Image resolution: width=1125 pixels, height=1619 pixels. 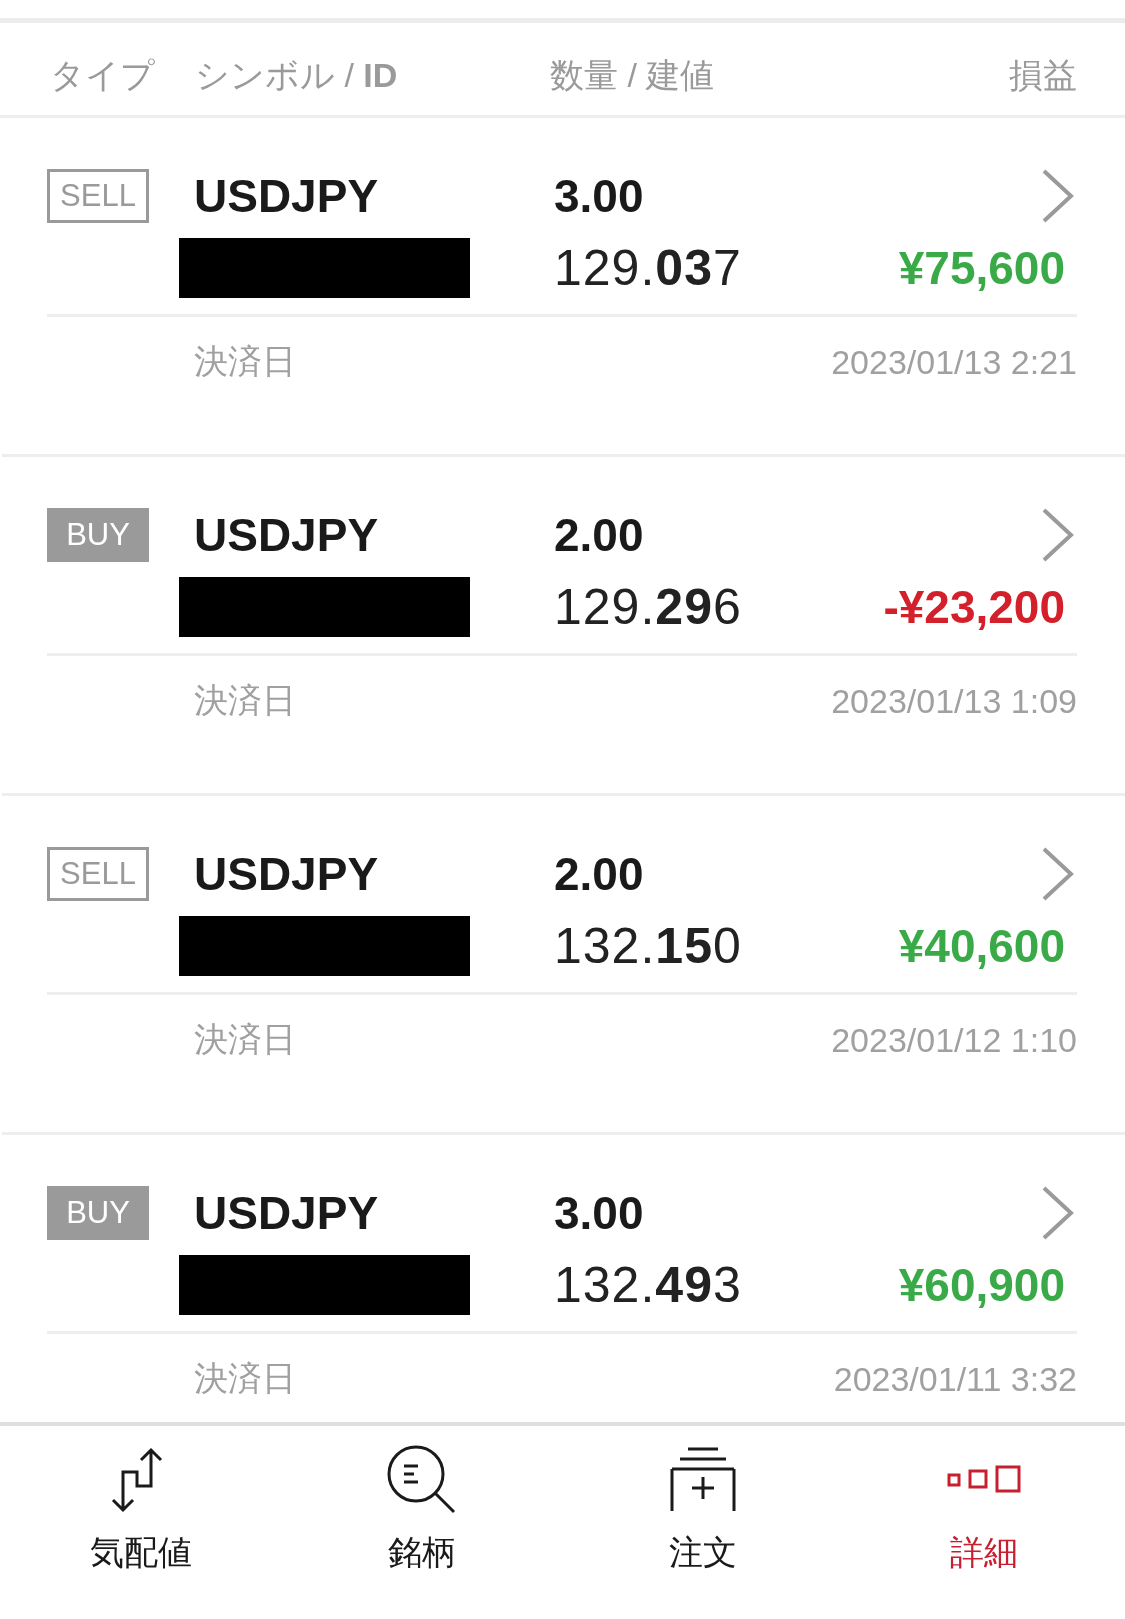 I want to click on nav-tab: 注文, so click(x=703, y=1522).